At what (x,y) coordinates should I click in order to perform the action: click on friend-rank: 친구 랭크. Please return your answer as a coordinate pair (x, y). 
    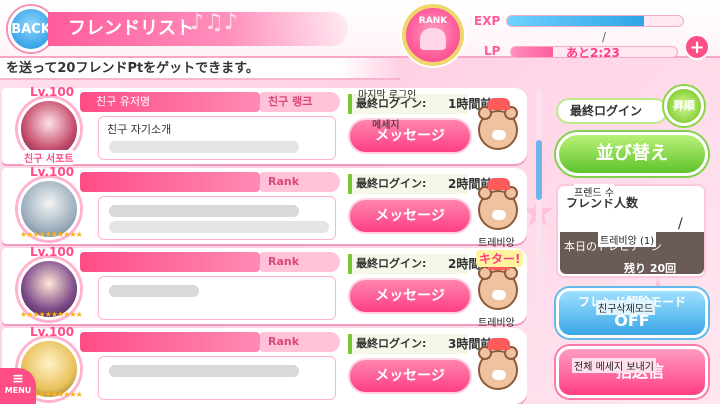
    Looking at the image, I should click on (300, 102).